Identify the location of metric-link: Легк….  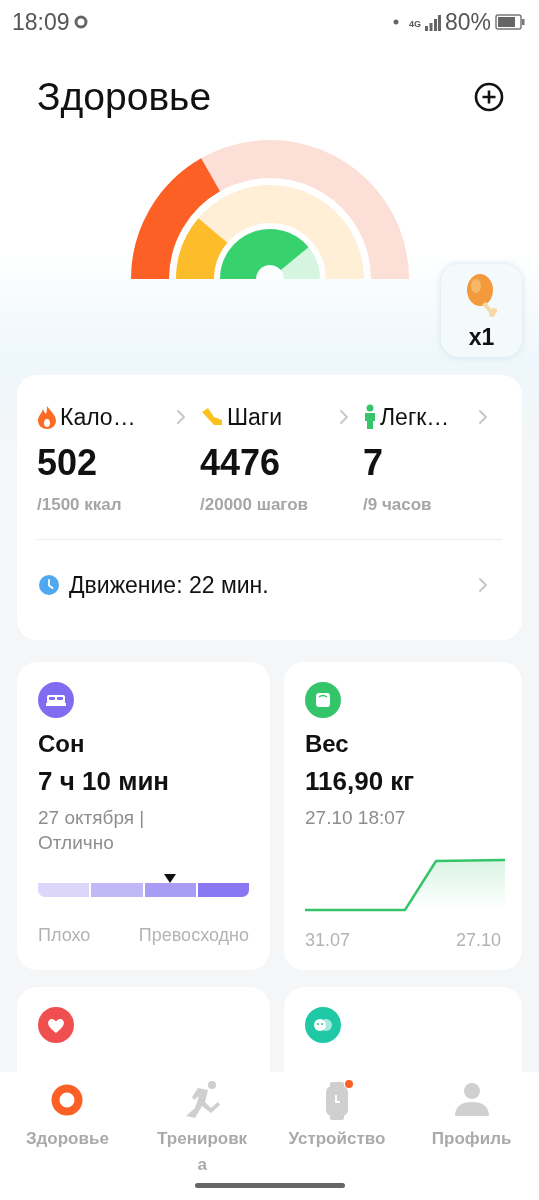
(432, 417).